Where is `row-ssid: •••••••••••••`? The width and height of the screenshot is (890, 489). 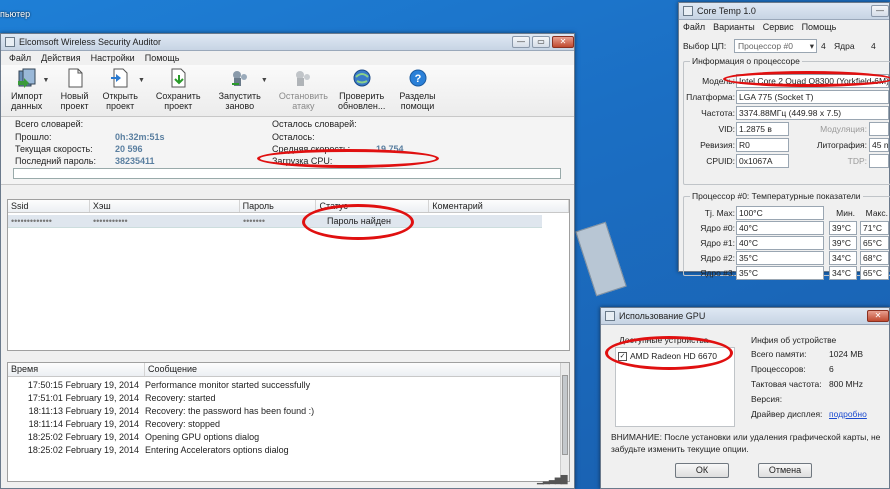 row-ssid: ••••••••••••• is located at coordinates (31, 221).